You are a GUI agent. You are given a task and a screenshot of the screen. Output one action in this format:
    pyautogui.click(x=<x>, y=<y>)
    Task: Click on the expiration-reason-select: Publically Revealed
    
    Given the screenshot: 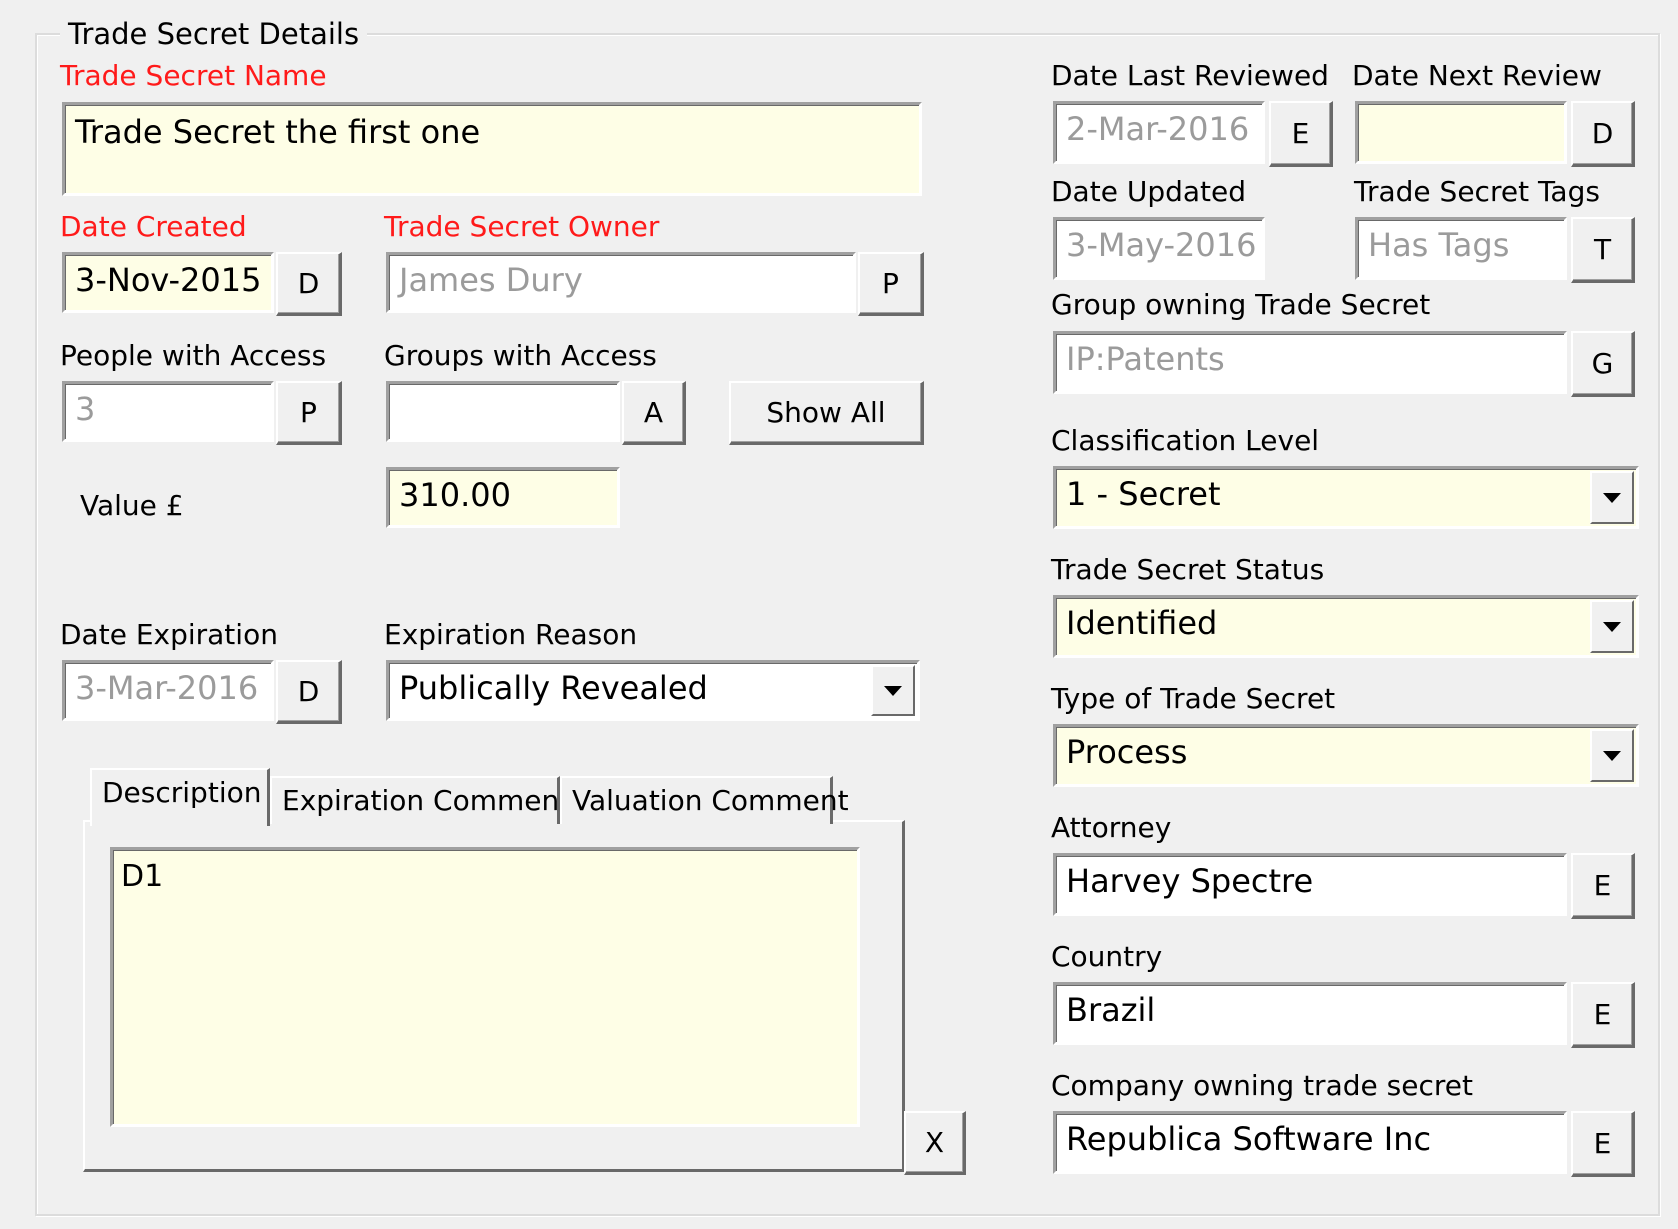 What is the action you would take?
    pyautogui.click(x=653, y=690)
    